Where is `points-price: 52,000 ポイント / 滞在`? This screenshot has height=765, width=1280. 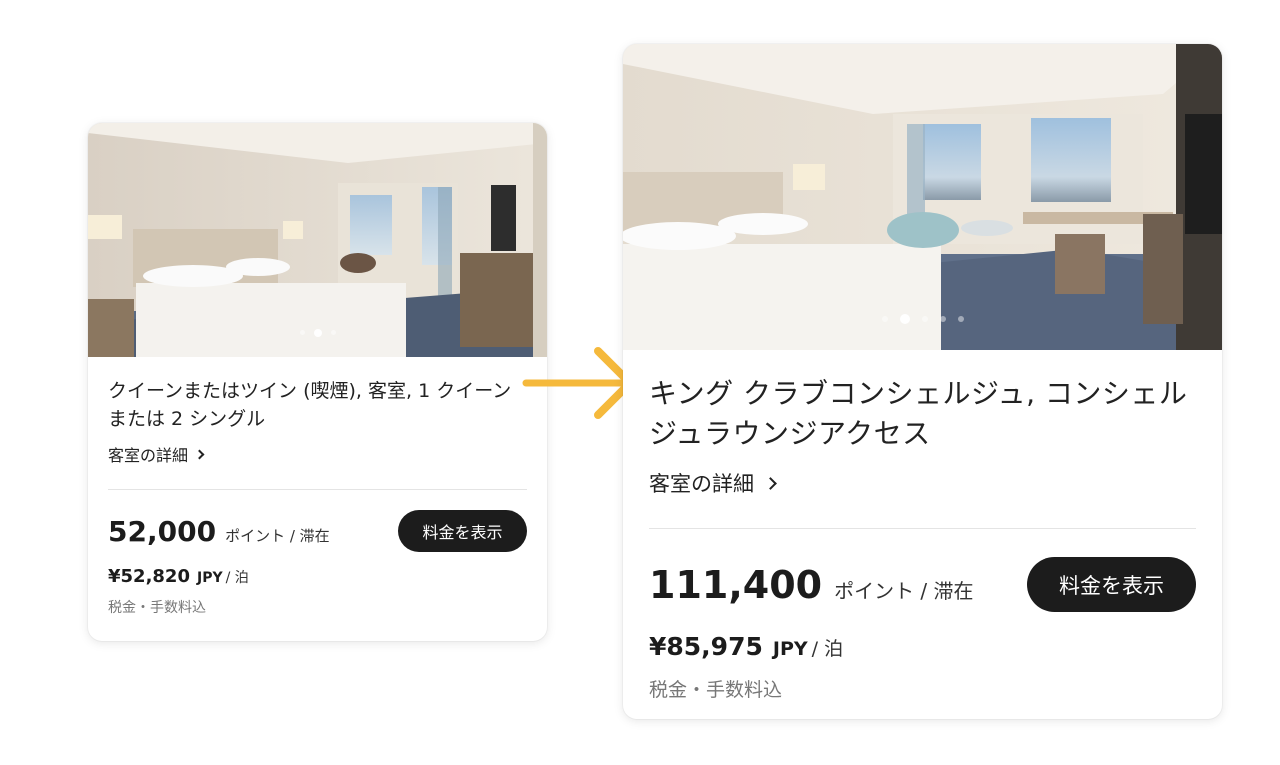 points-price: 52,000 ポイント / 滞在 is located at coordinates (219, 531).